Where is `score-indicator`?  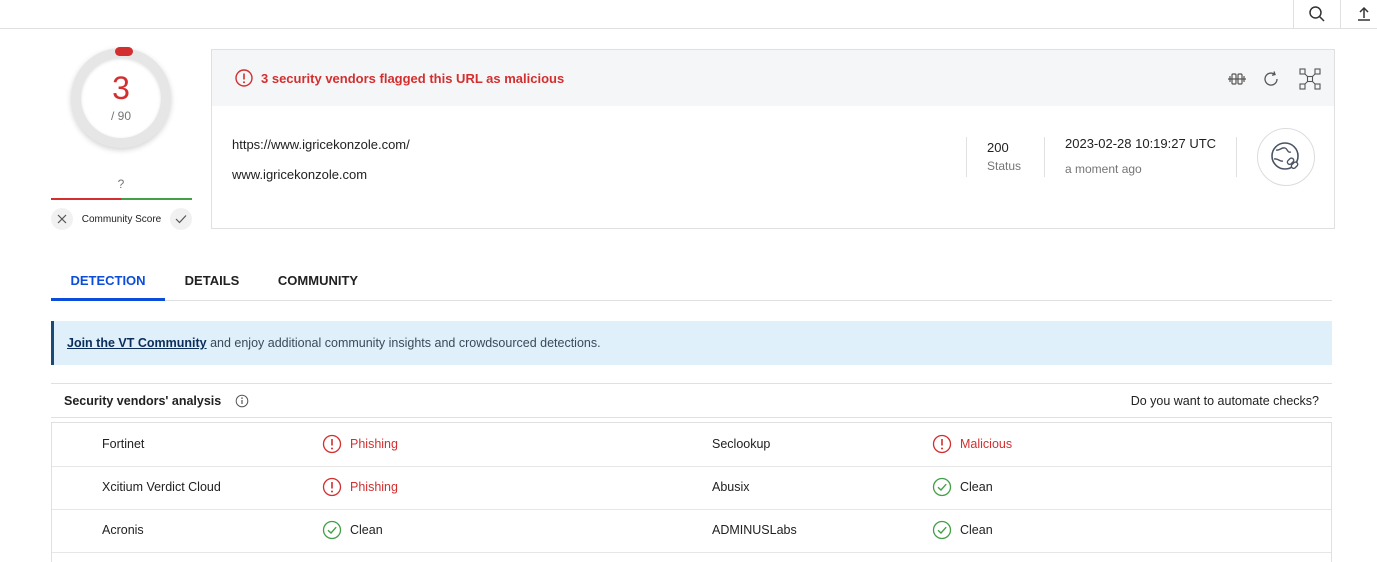
score-indicator is located at coordinates (124, 51).